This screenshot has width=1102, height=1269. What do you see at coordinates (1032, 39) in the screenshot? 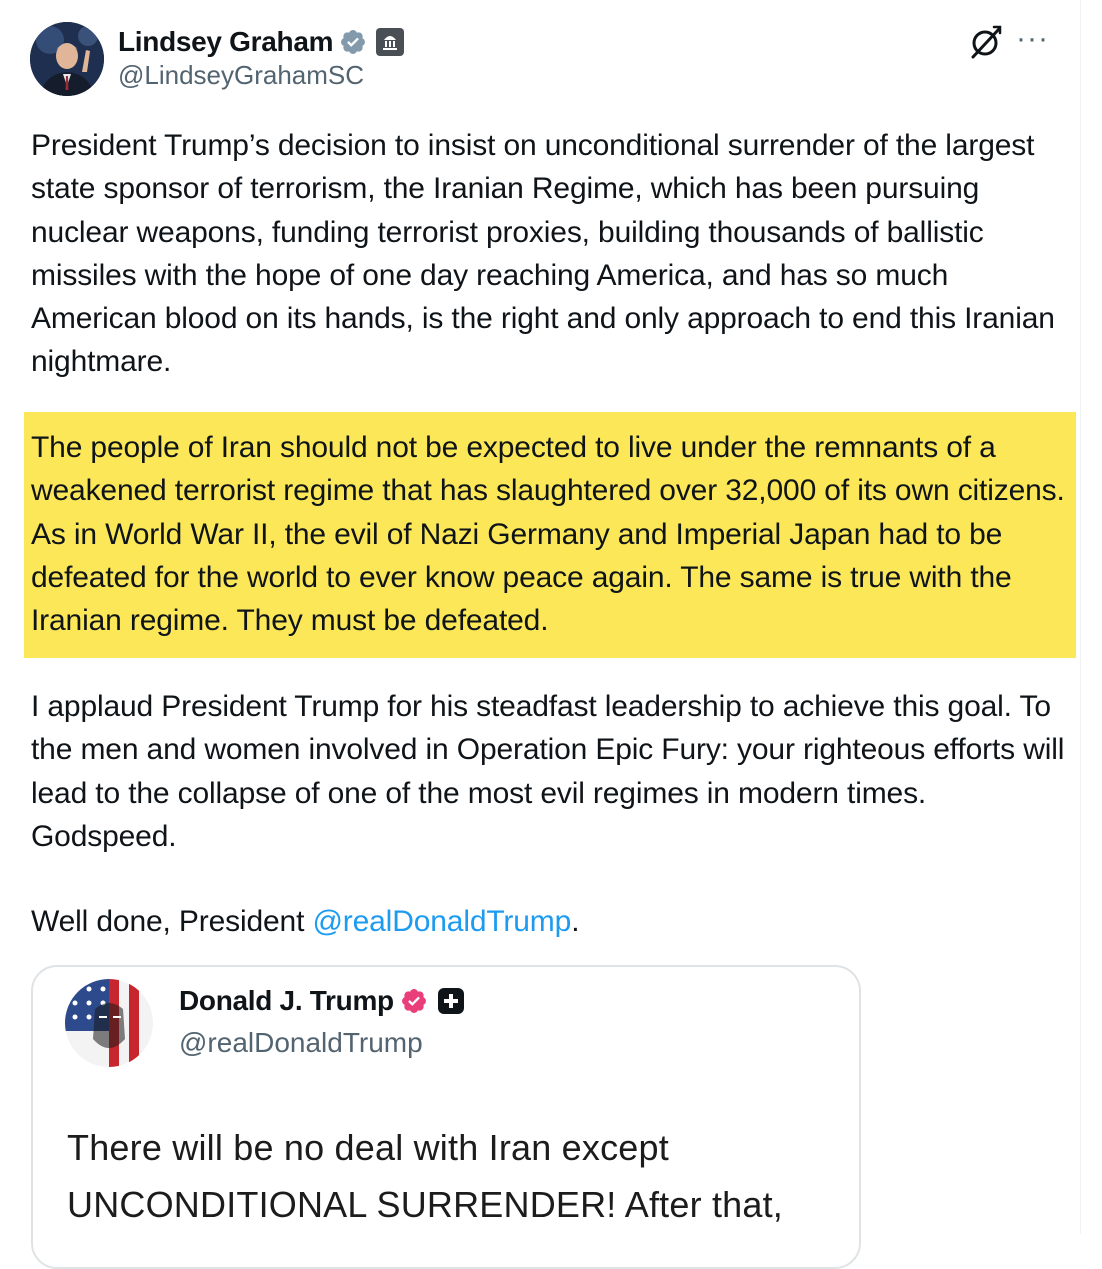
I see `more-options-icon: ···` at bounding box center [1032, 39].